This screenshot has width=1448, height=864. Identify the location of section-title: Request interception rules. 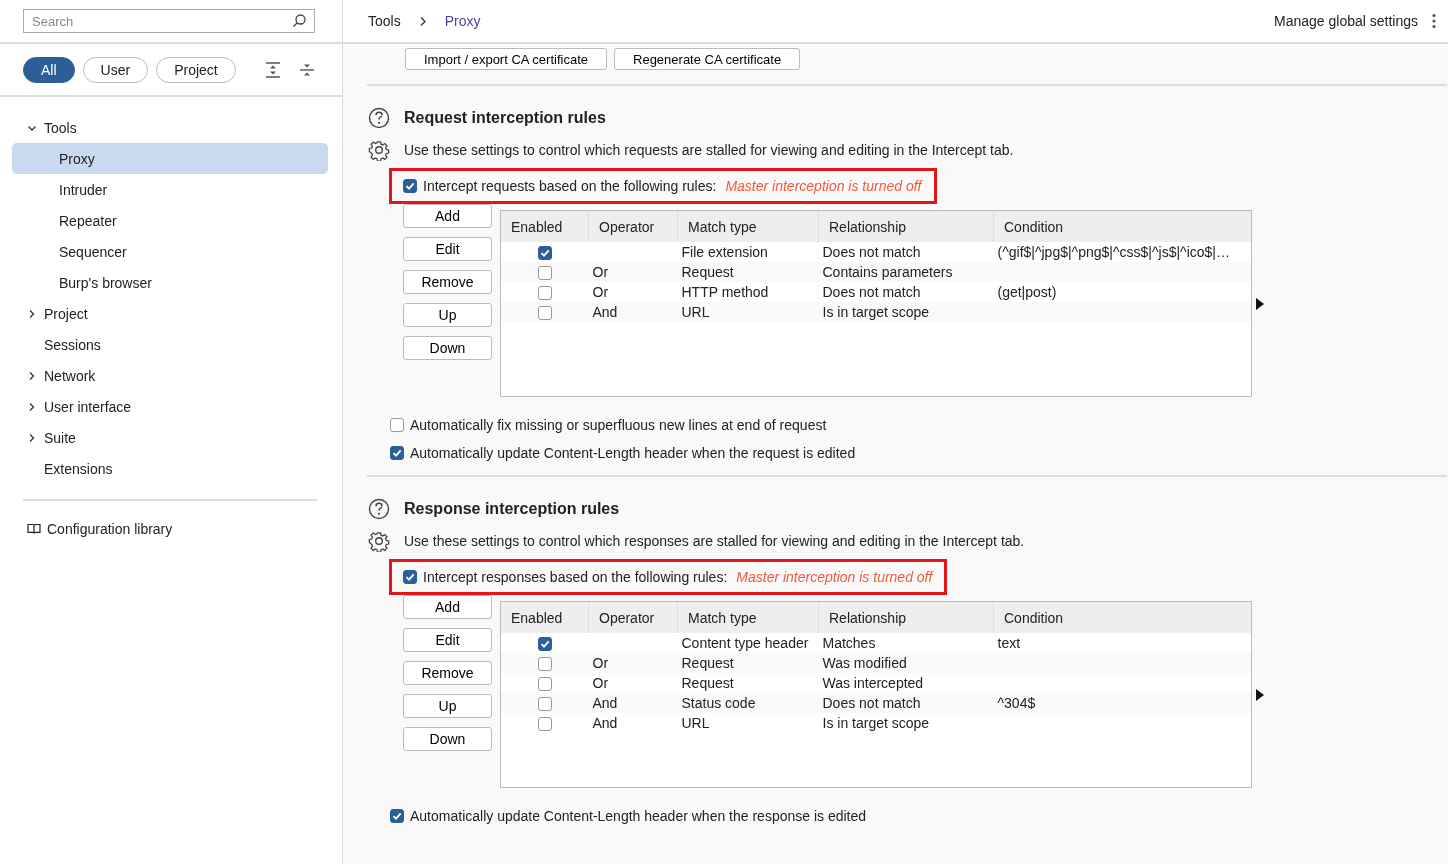
(505, 118).